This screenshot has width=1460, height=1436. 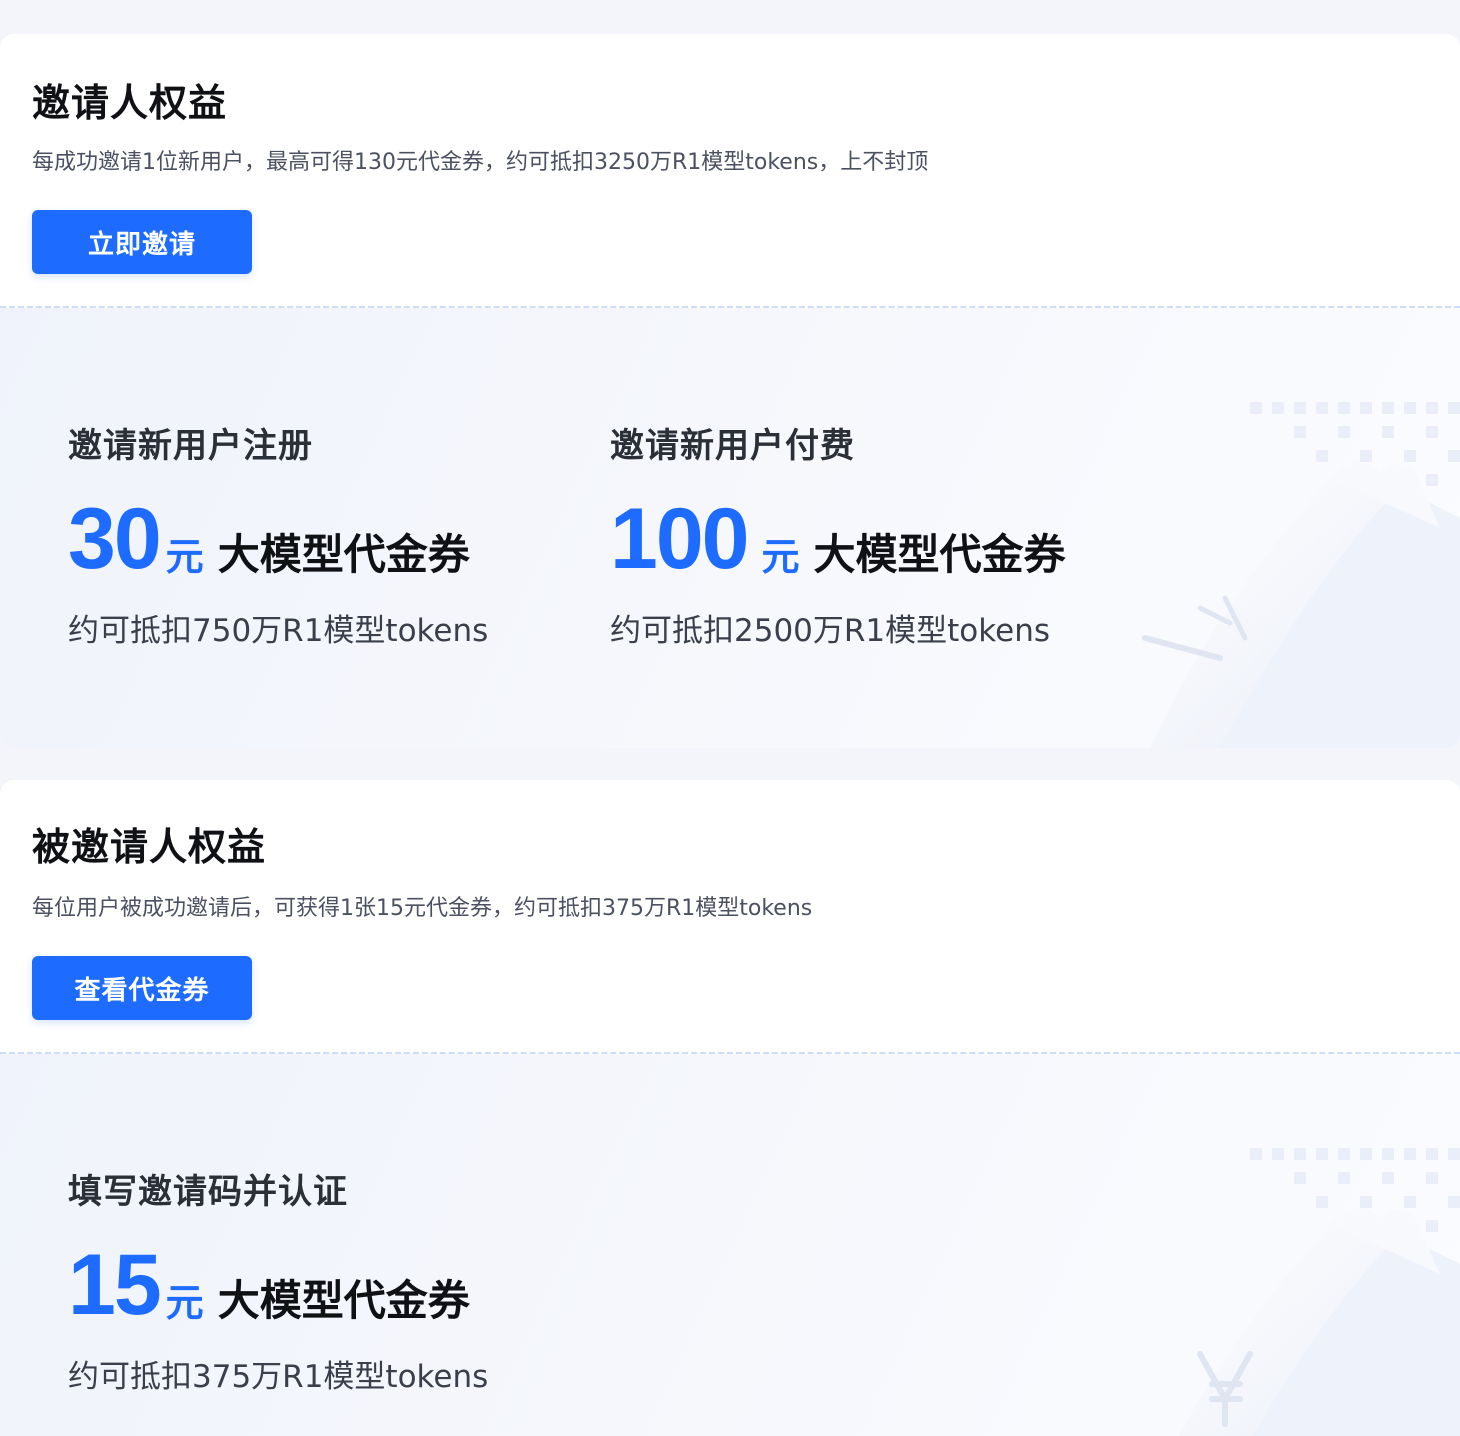 What do you see at coordinates (115, 539) in the screenshot?
I see `reward-amount: 30` at bounding box center [115, 539].